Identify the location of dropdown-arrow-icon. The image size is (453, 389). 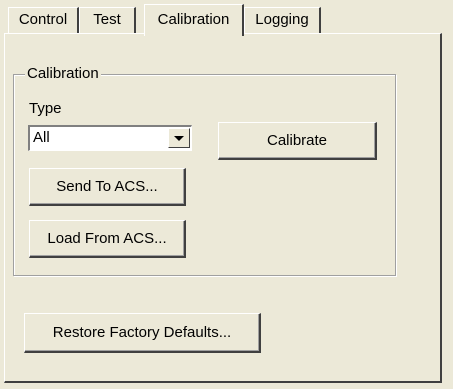
(179, 138).